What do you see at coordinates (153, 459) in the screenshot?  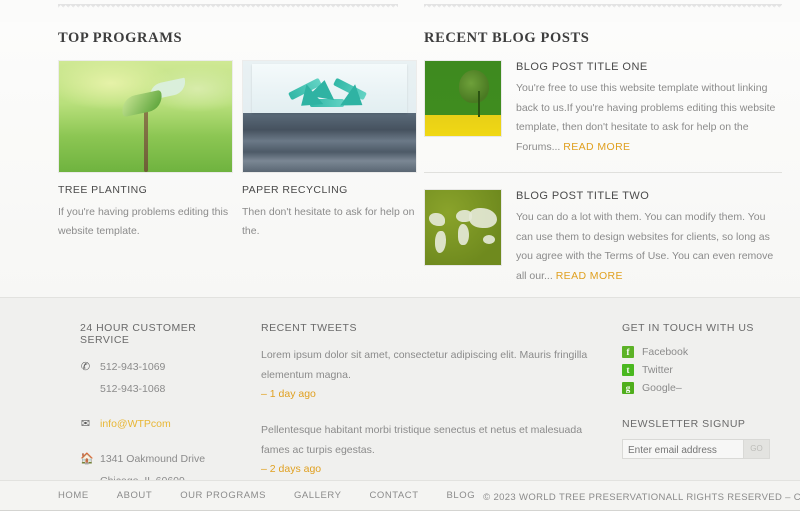 I see `address-line-1: 1341 Oakmound Drive` at bounding box center [153, 459].